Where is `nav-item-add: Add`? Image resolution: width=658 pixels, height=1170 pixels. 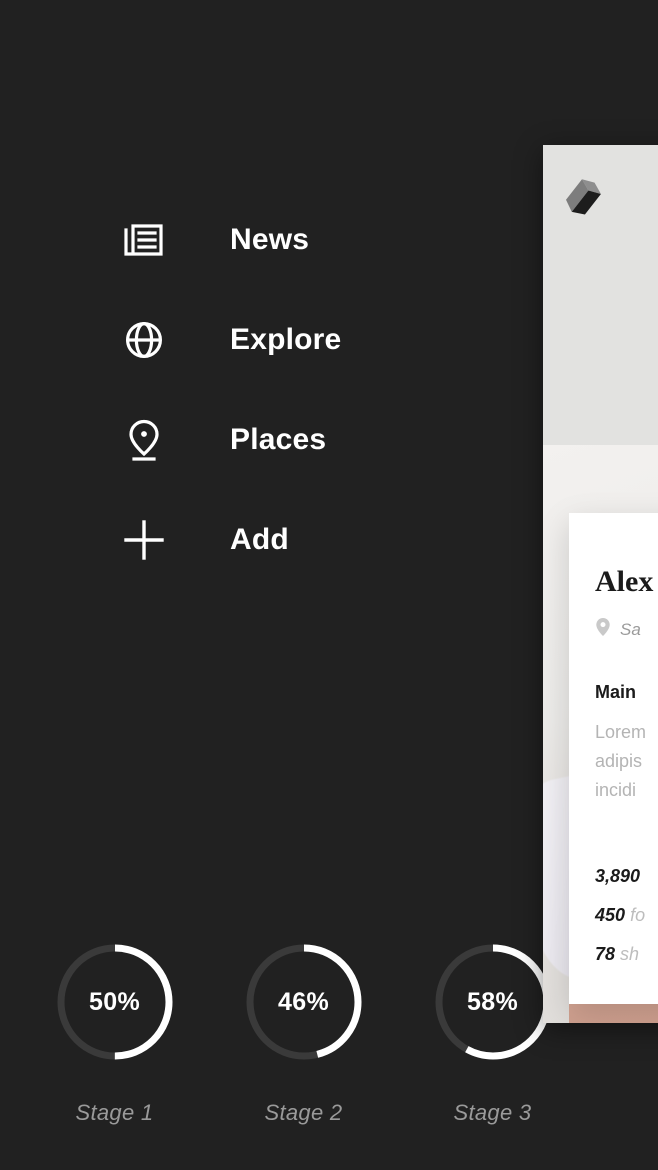
nav-item-add: Add is located at coordinates (260, 540).